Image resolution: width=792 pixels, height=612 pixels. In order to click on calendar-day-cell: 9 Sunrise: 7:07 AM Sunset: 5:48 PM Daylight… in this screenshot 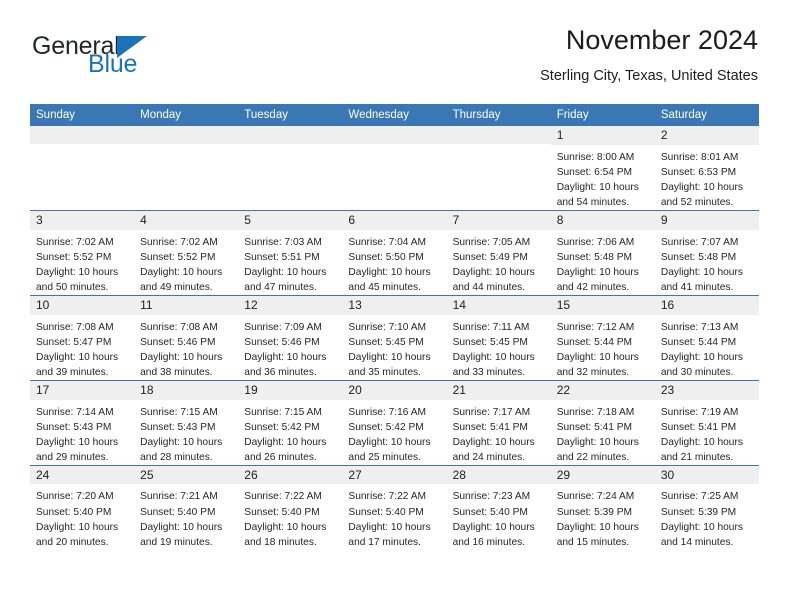, I will do `click(706, 252)`.